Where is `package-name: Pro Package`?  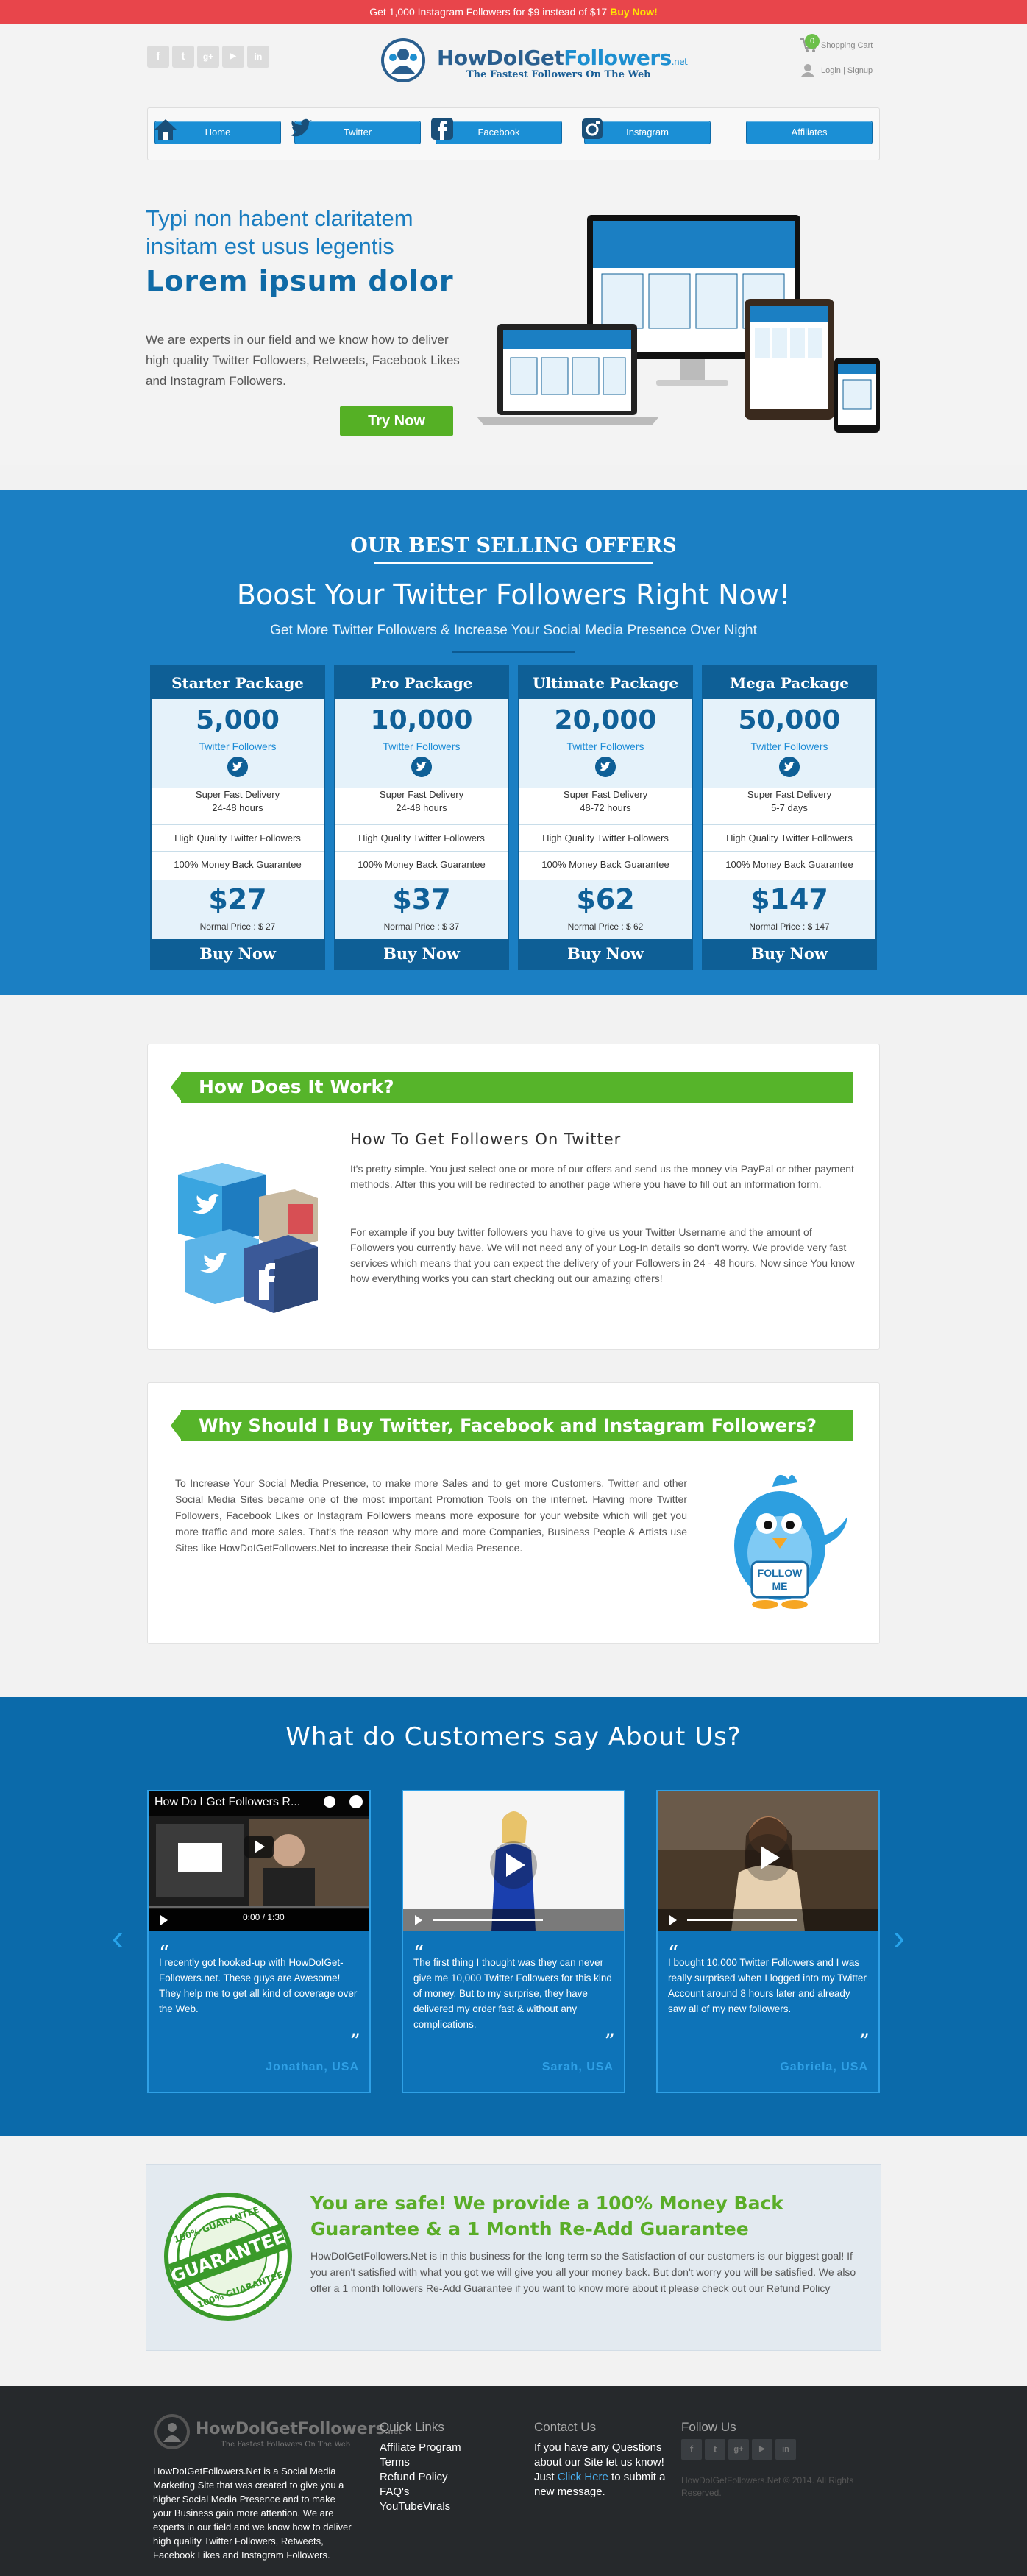 package-name: Pro Package is located at coordinates (421, 683).